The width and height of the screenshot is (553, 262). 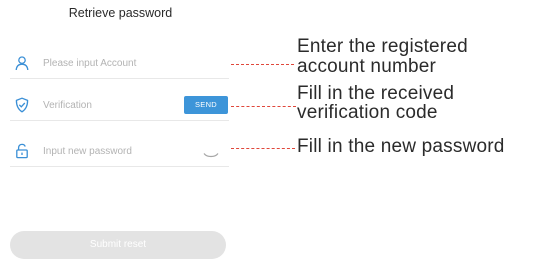 What do you see at coordinates (22, 63) in the screenshot?
I see `user-icon` at bounding box center [22, 63].